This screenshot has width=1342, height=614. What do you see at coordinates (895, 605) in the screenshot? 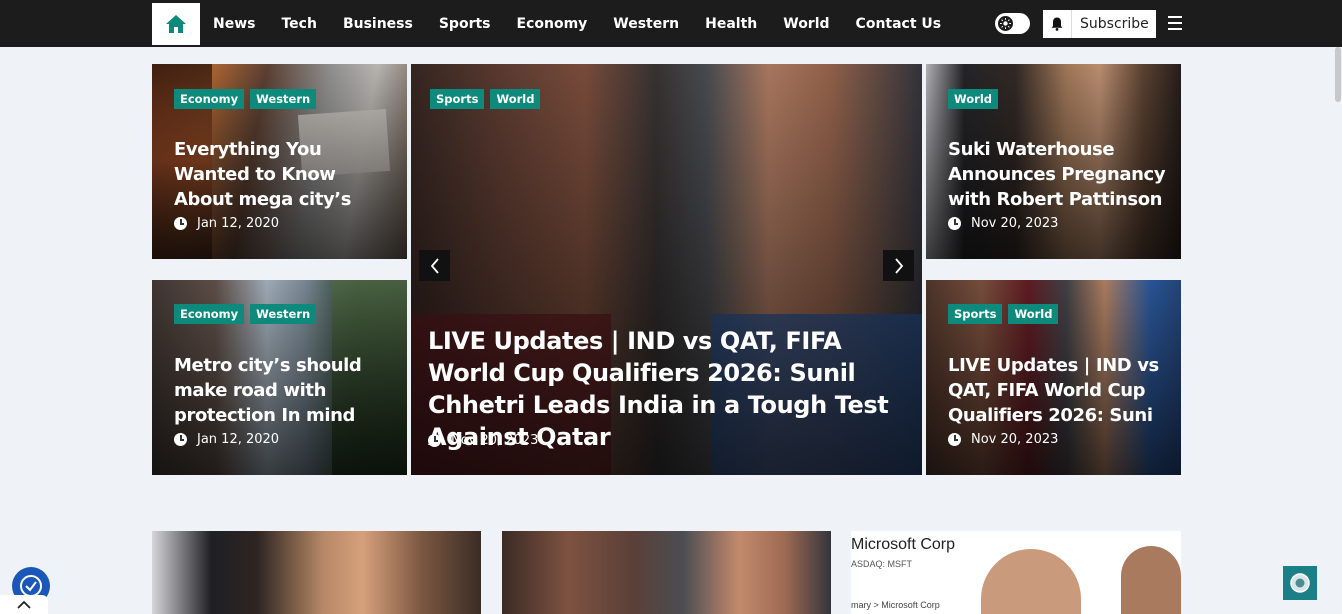
I see `thumb-breadcrumb: mary > Microsoft Corp` at bounding box center [895, 605].